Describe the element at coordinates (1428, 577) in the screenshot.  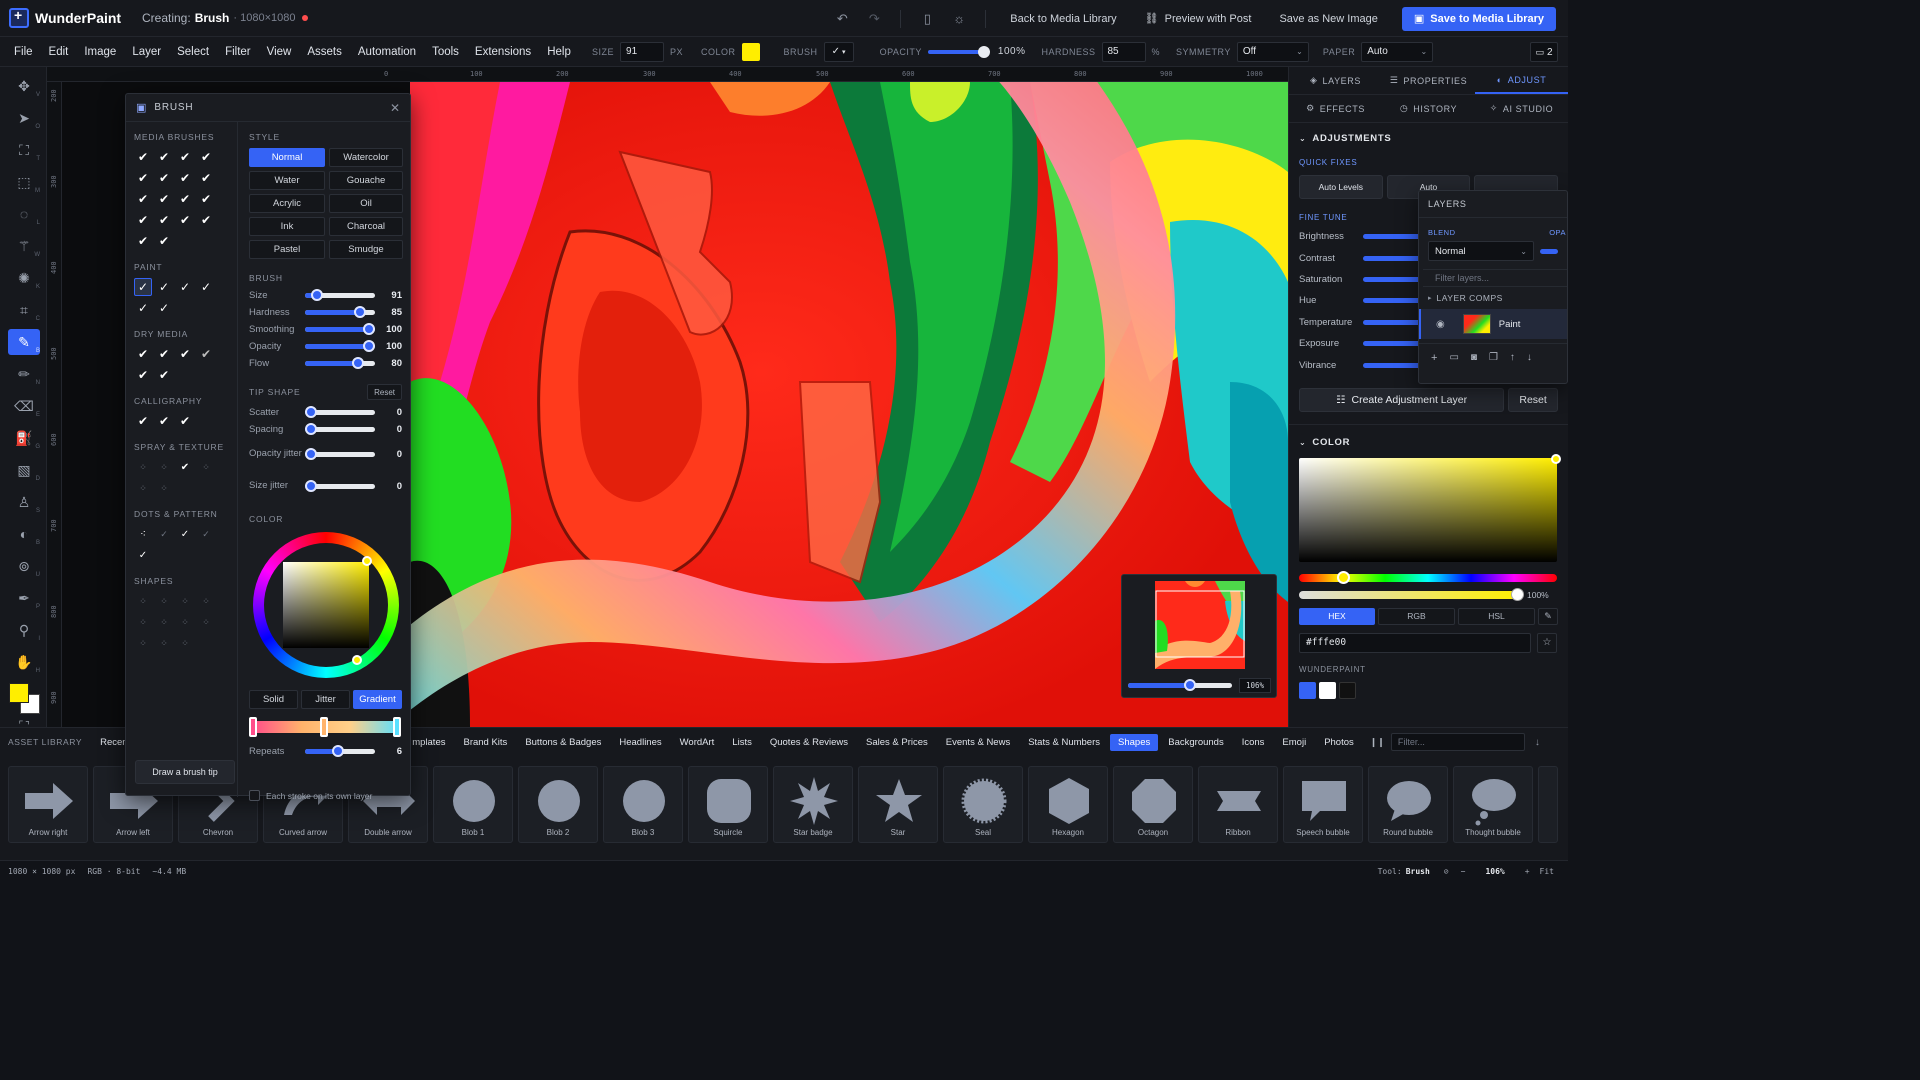
I see `hue-slider` at that location.